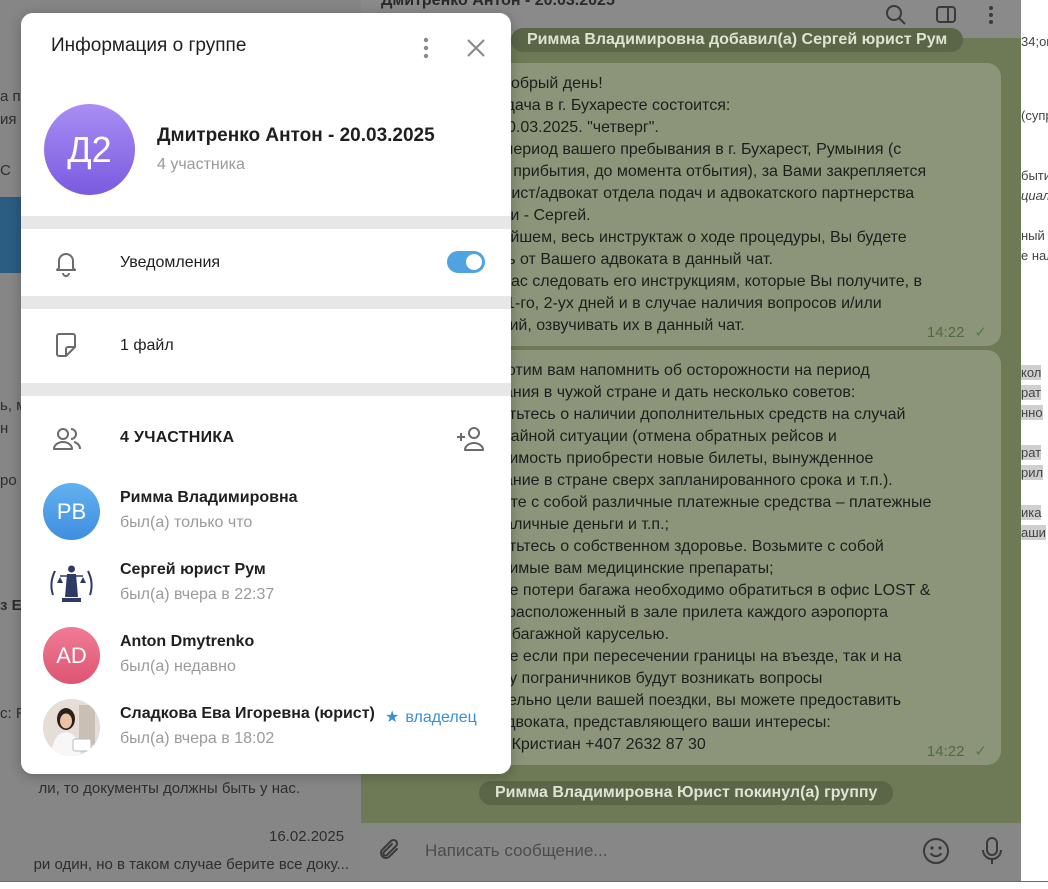  Describe the element at coordinates (498, 5) in the screenshot. I see `chat-title: Дмитренко Антон - 20.03.2025` at that location.